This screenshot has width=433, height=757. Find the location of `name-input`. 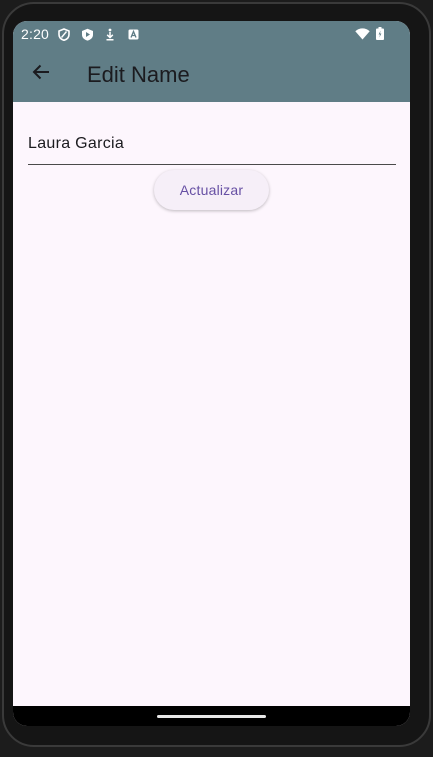

name-input is located at coordinates (212, 144).